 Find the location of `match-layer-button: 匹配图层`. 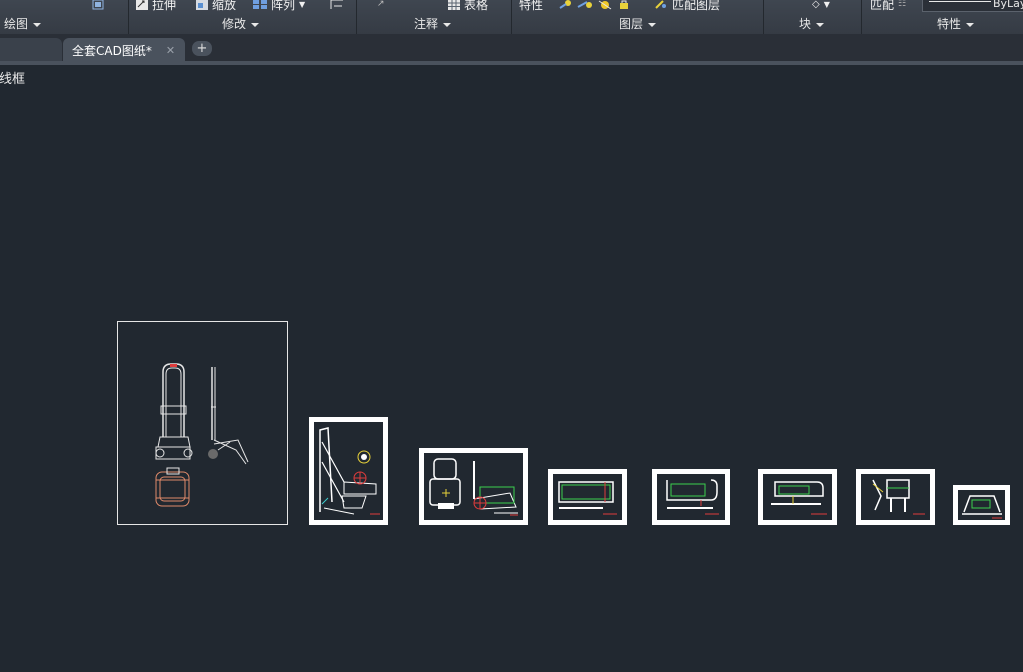

match-layer-button: 匹配图层 is located at coordinates (687, 6).